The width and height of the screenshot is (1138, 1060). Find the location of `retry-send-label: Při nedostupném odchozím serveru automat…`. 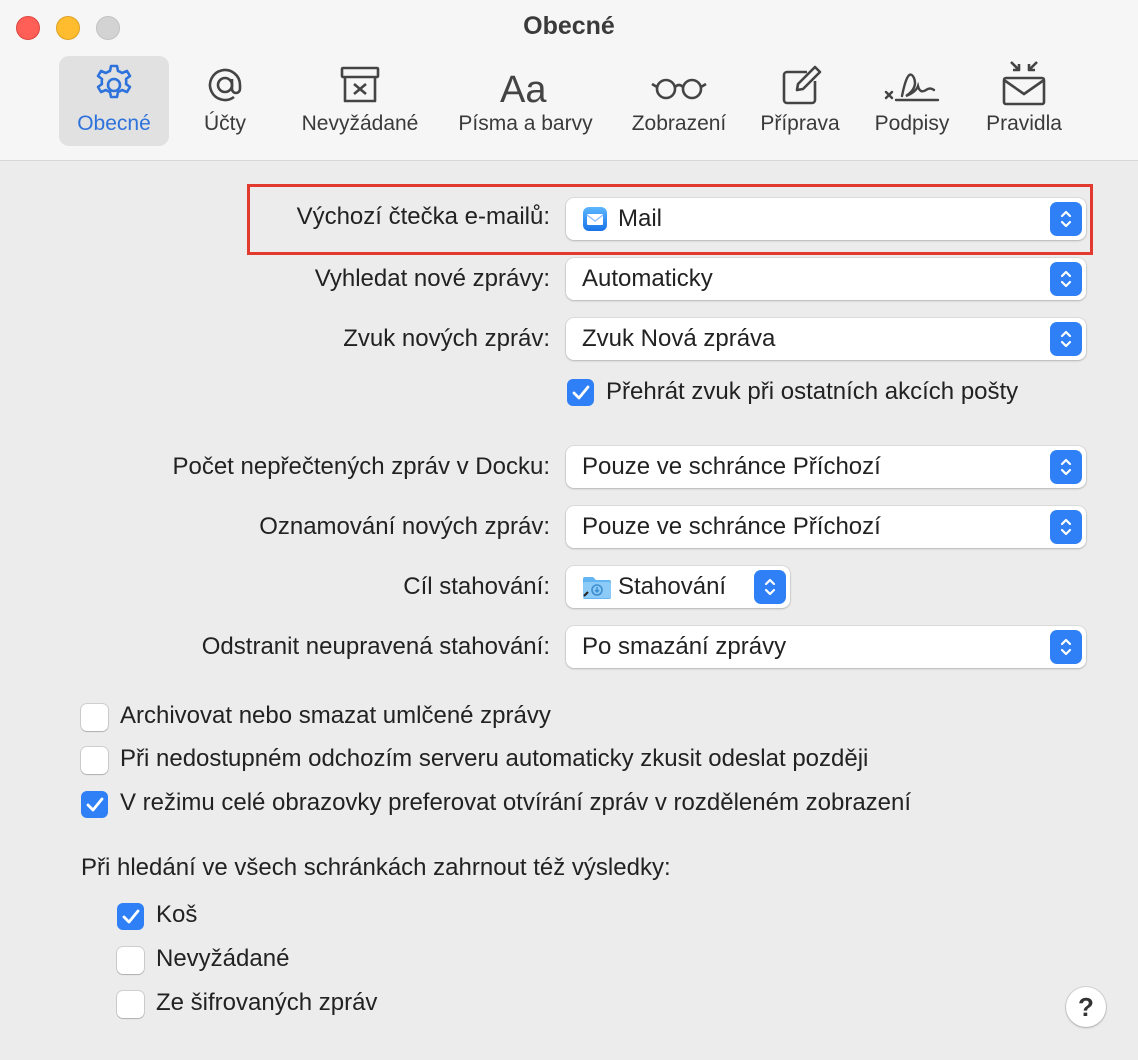

retry-send-label: Při nedostupném odchozím serveru automat… is located at coordinates (494, 759).